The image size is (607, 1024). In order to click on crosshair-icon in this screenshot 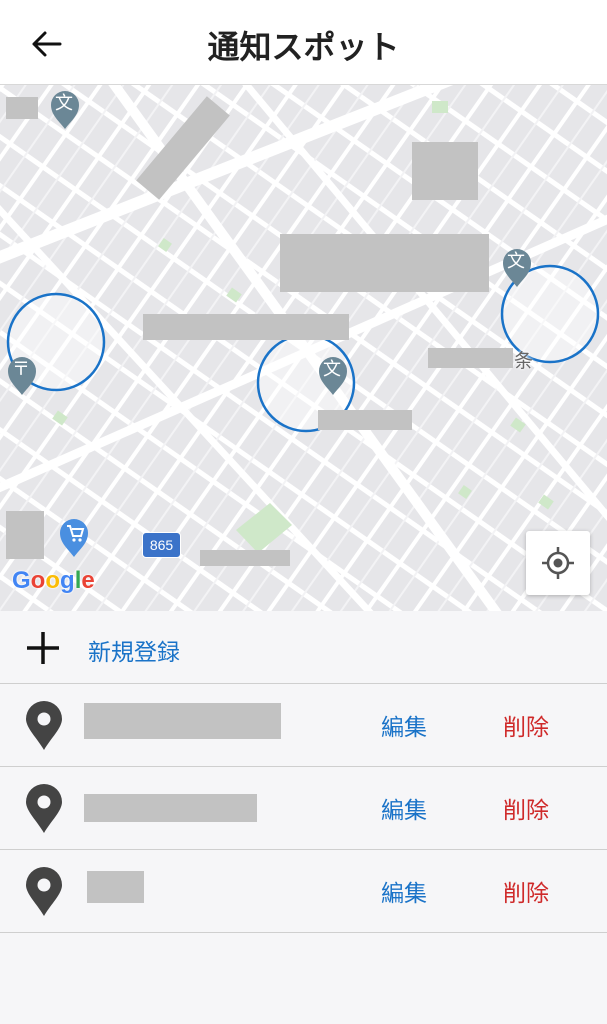, I will do `click(558, 563)`.